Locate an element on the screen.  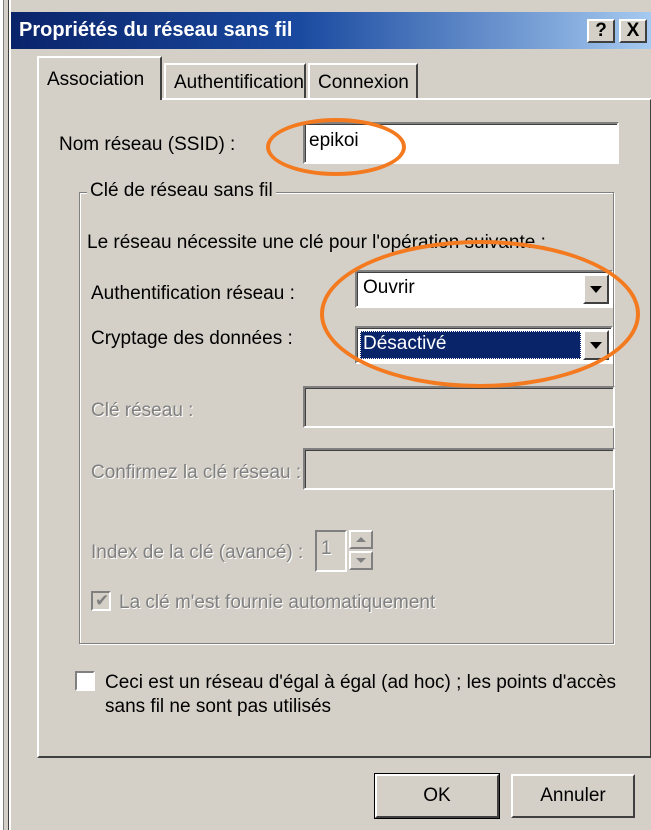
confirm-key-label: Confirmez la clé réseau : is located at coordinates (196, 472).